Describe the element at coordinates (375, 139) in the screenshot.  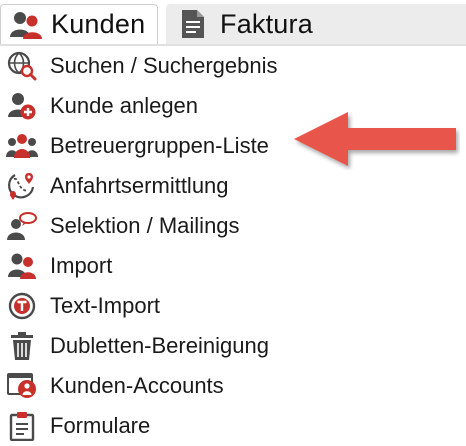
I see `pointer-arrow` at that location.